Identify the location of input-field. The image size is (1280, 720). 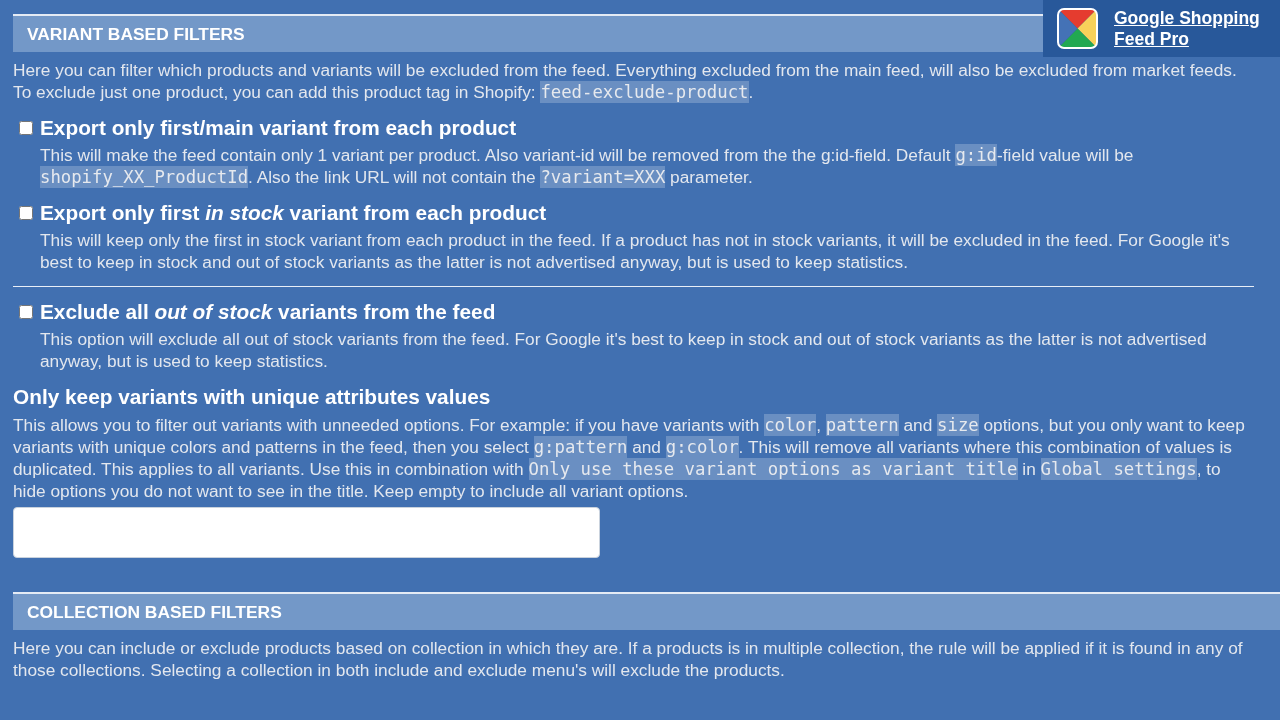
(306, 532).